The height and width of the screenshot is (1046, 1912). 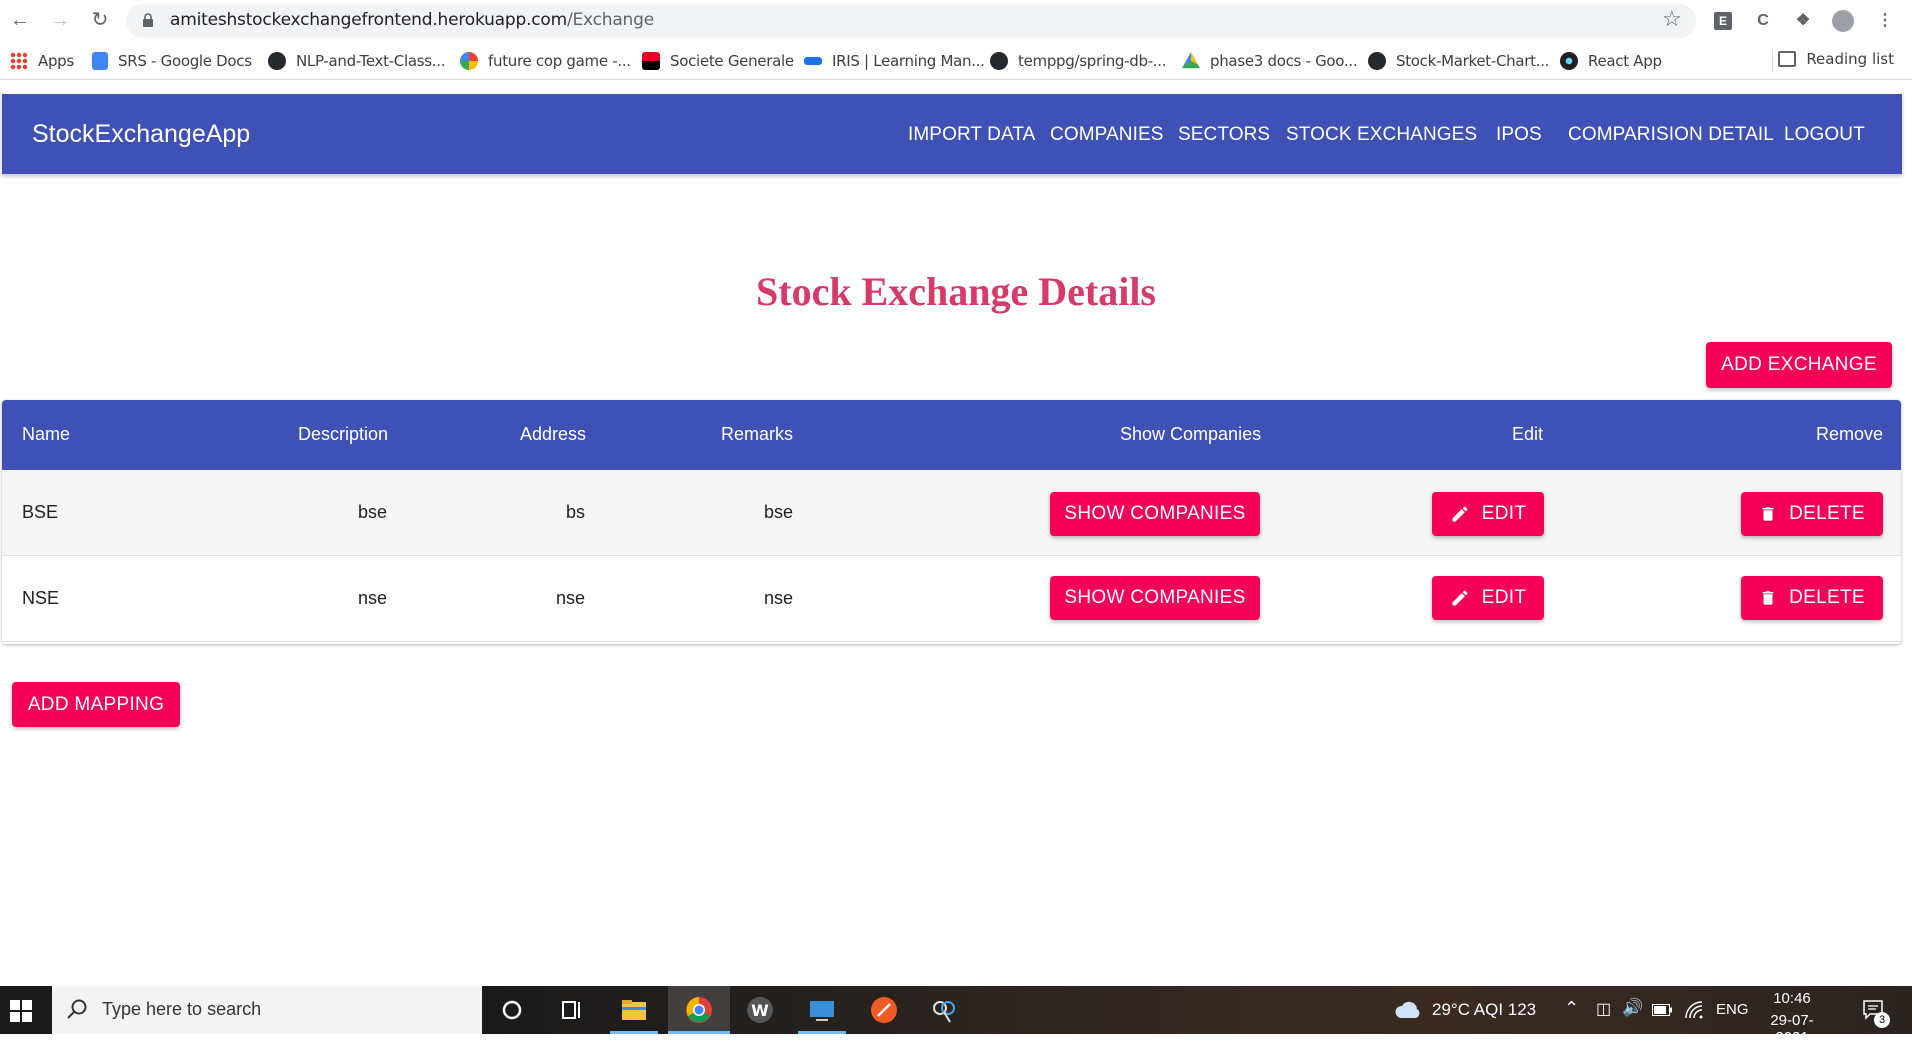 What do you see at coordinates (512, 1010) in the screenshot?
I see `cortana-icon` at bounding box center [512, 1010].